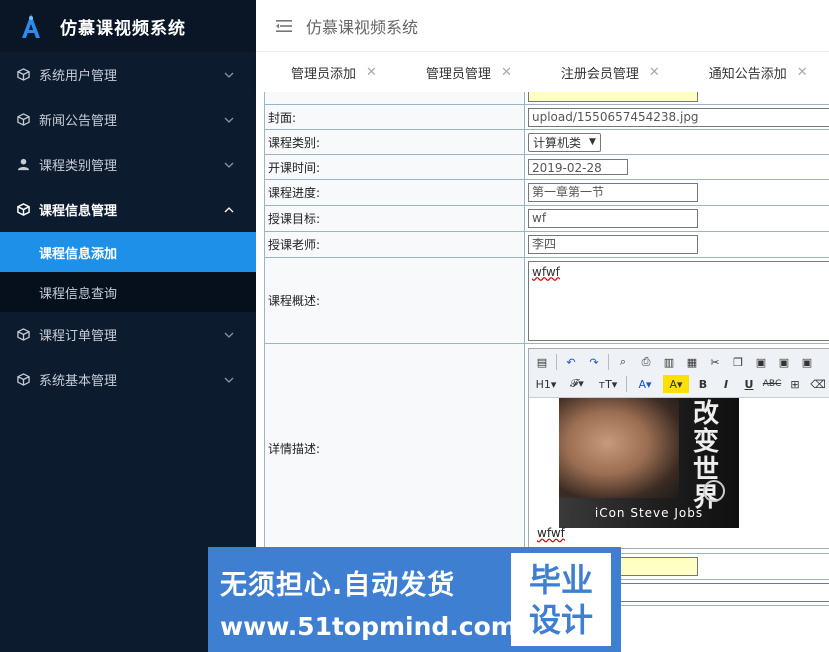 The image size is (829, 652). What do you see at coordinates (676, 142) in the screenshot?
I see `form-value: 计算机类 ▼` at bounding box center [676, 142].